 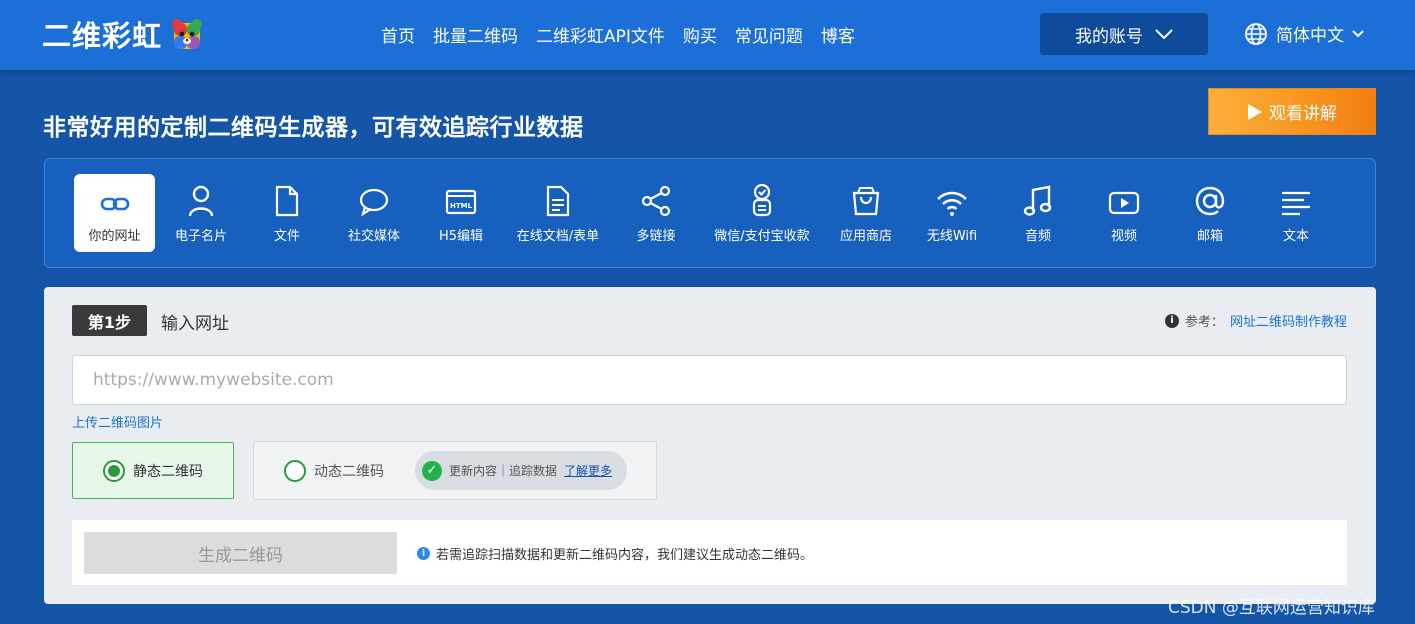 What do you see at coordinates (625, 555) in the screenshot?
I see `generate-note-text: 若需追踪扫描数据和更新二维码内容，我们建议生成动态二维码。` at bounding box center [625, 555].